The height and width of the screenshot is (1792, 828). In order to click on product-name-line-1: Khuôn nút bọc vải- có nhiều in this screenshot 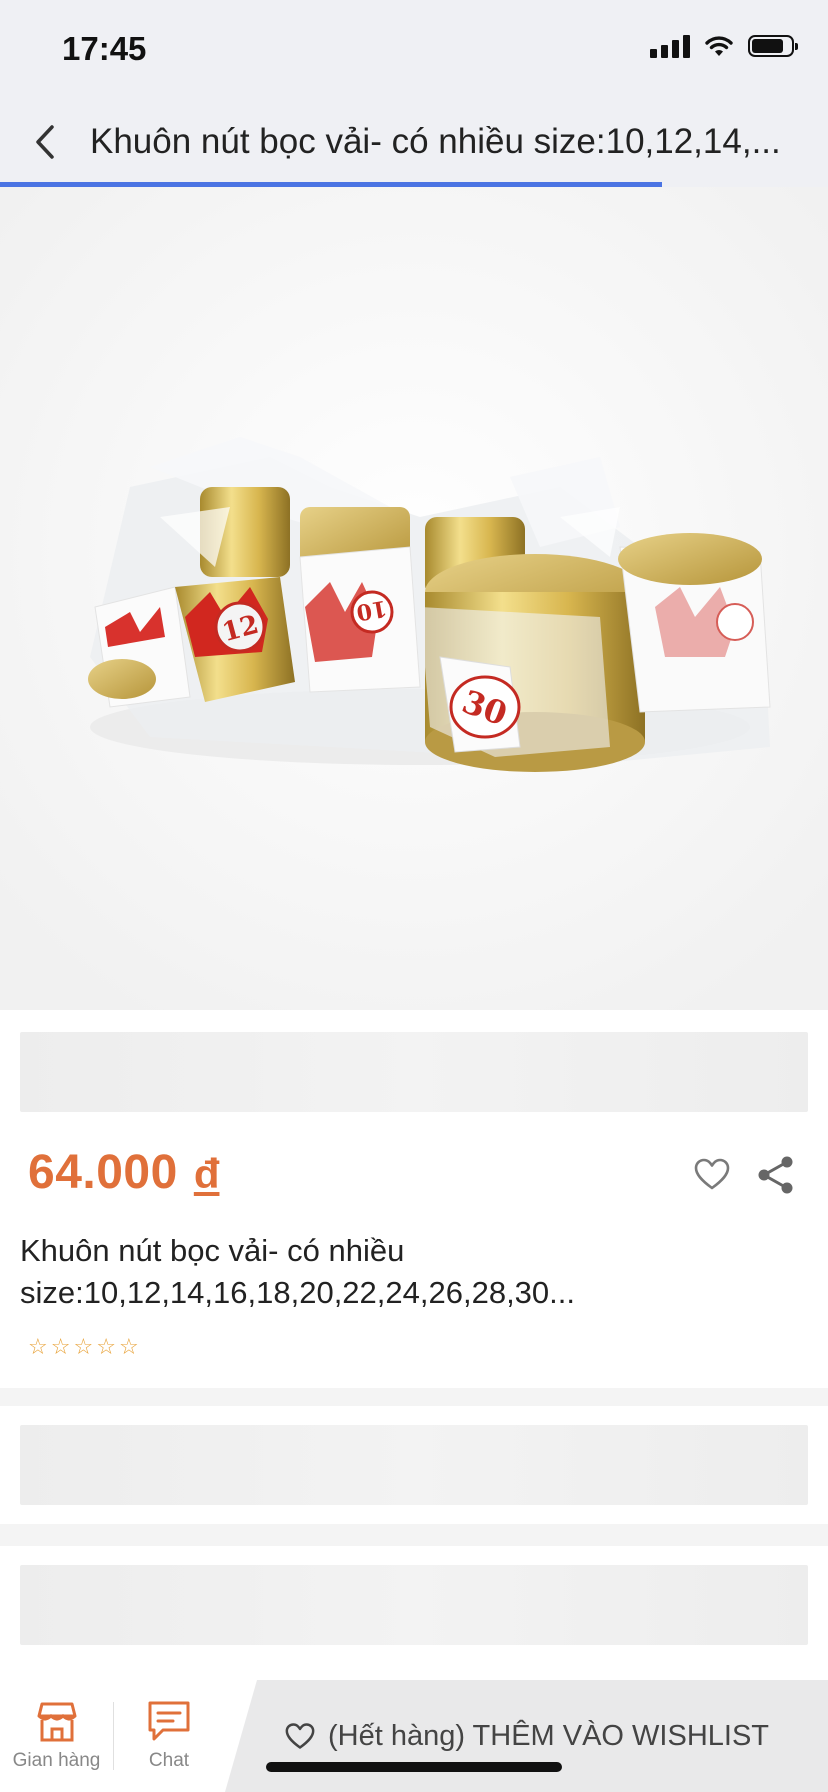, I will do `click(212, 1250)`.